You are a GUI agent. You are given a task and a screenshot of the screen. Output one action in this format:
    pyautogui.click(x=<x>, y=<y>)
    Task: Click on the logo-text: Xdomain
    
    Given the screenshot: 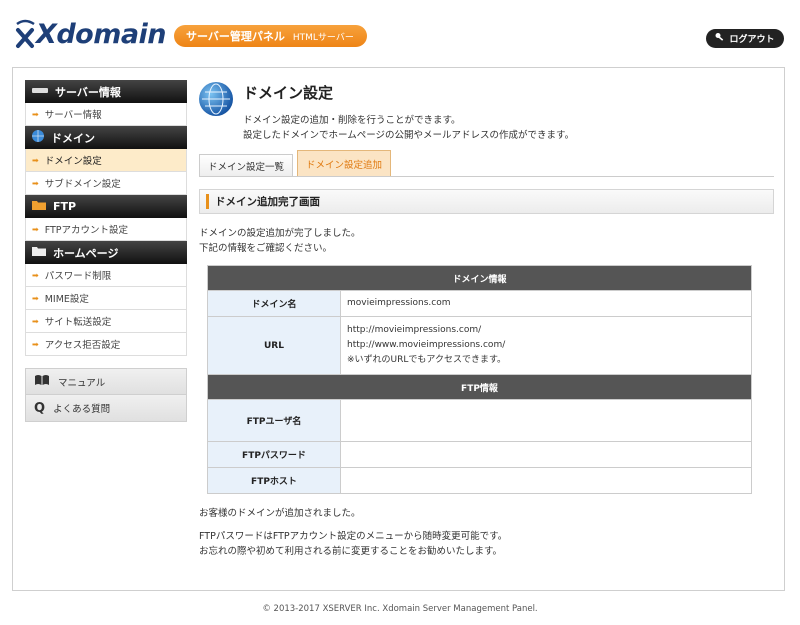 What is the action you would take?
    pyautogui.click(x=101, y=34)
    